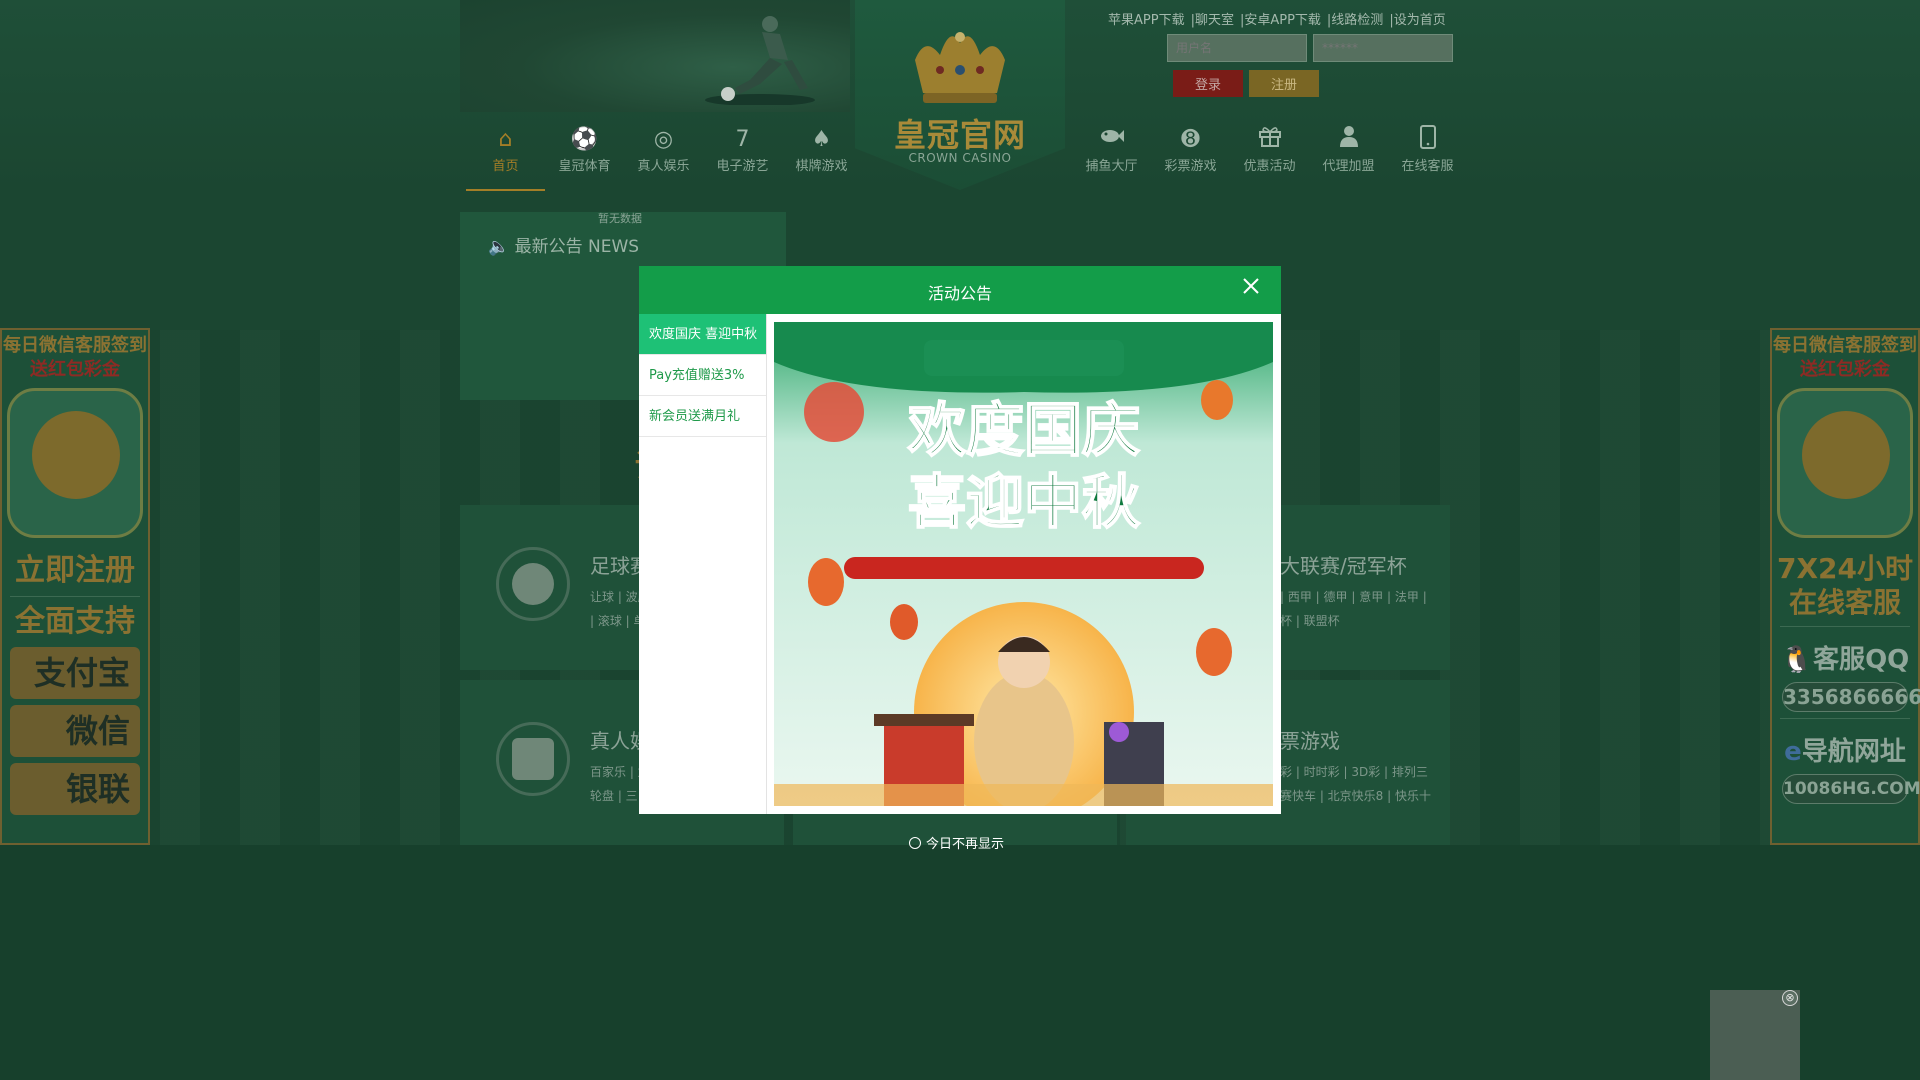 The image size is (1920, 1080). I want to click on promo-banner-art: 欢度国庆 喜迎中秋, so click(1023, 564).